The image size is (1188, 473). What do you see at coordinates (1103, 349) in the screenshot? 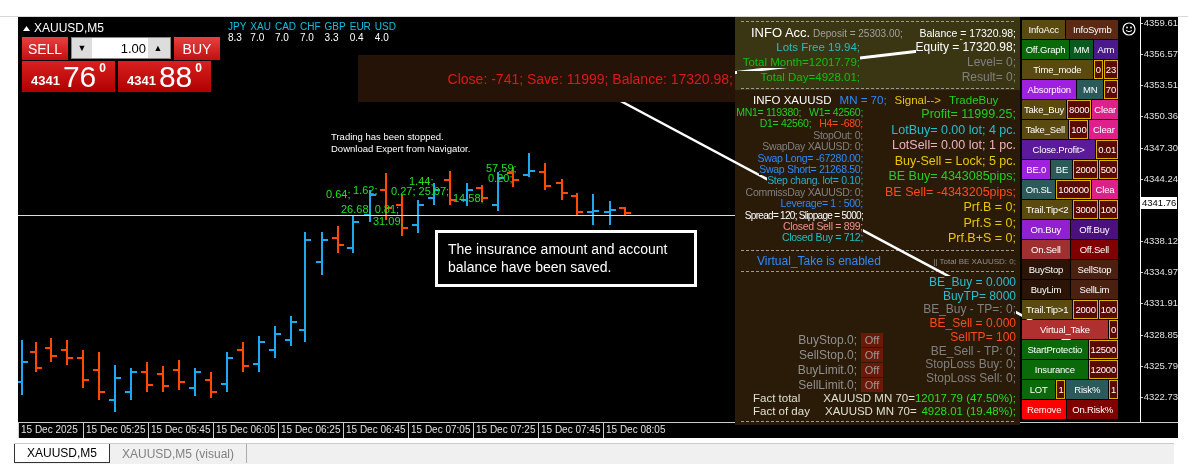
I see `value-field: 12500` at bounding box center [1103, 349].